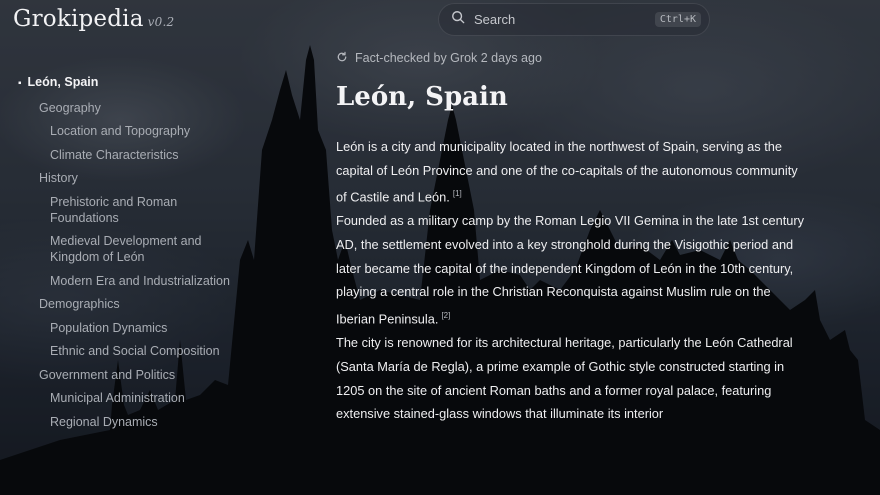 This screenshot has height=495, width=880. I want to click on toc-item-prehistoric-roman: Prehistoric and Roman Foundations, so click(128, 210).